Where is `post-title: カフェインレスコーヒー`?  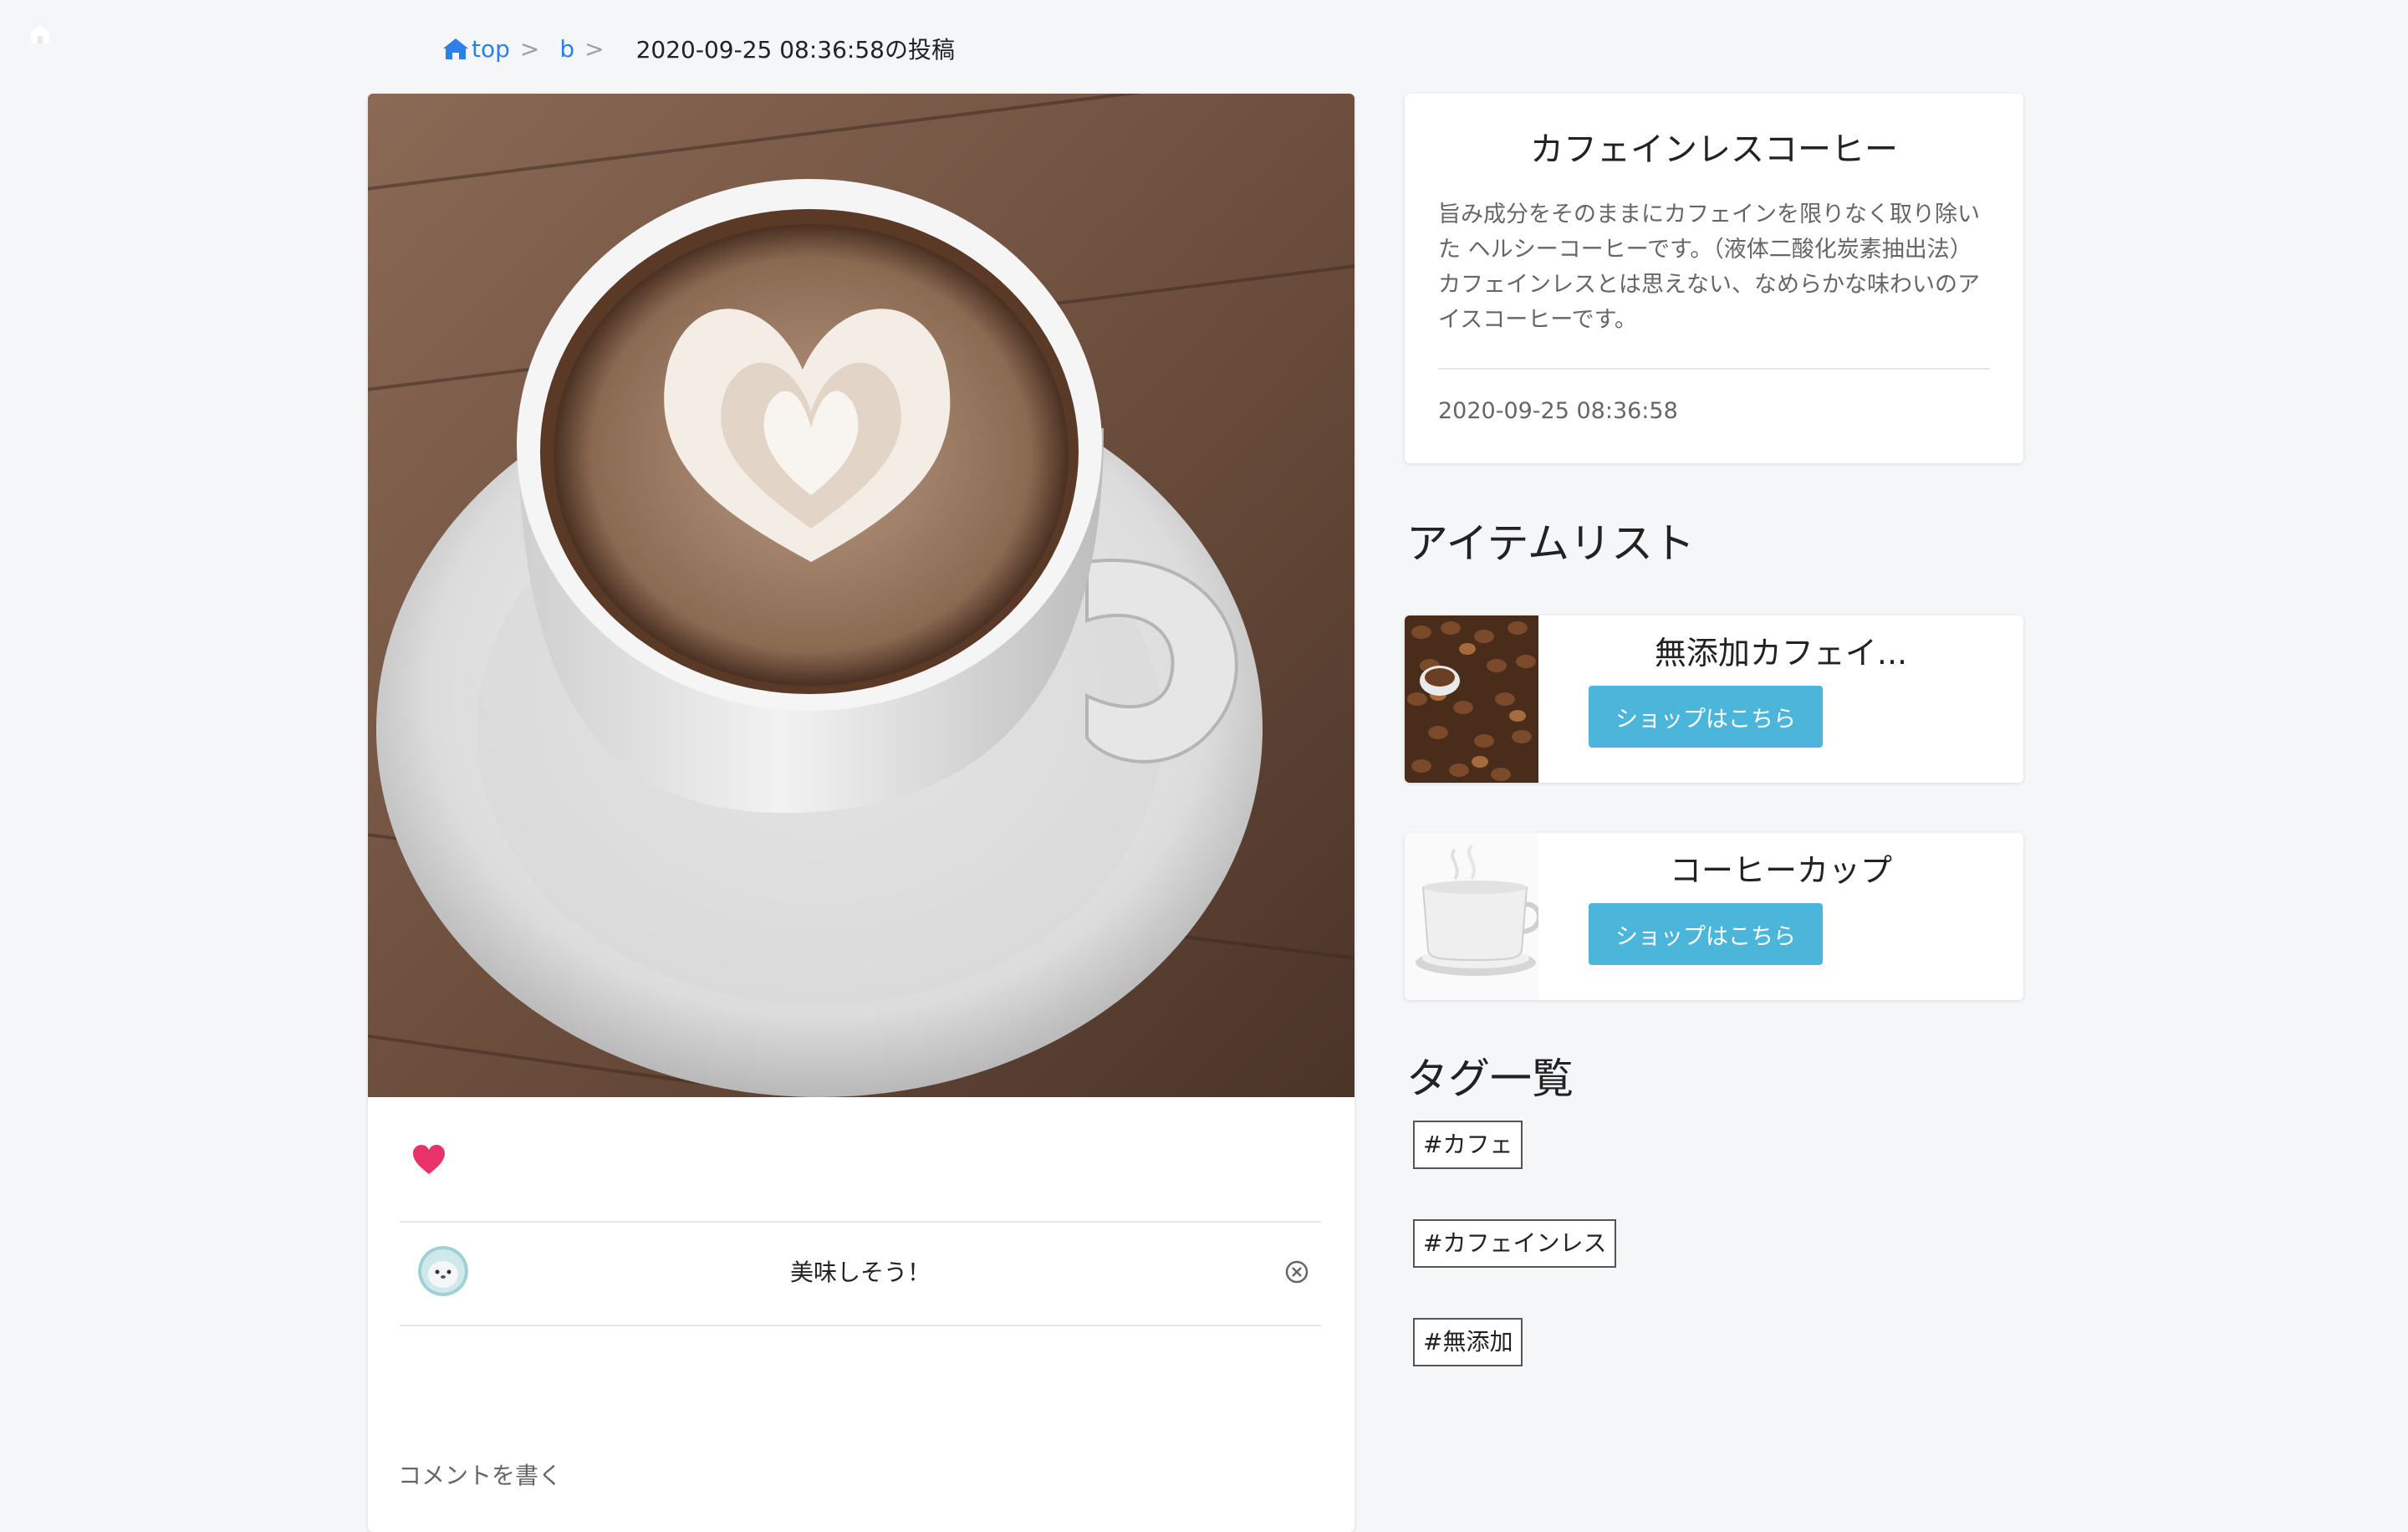
post-title: カフェインレスコーヒー is located at coordinates (1714, 149).